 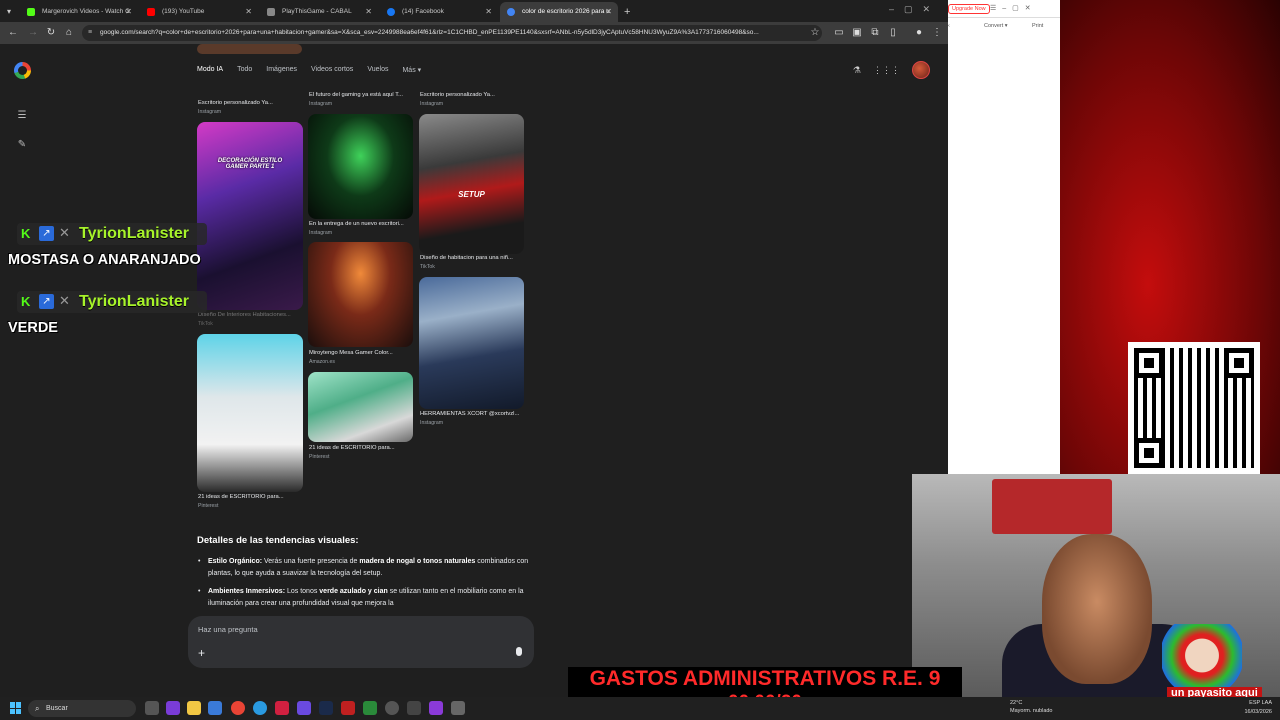 What do you see at coordinates (199, 12) in the screenshot?
I see `tab-youtube: (193) YouTube ✕` at bounding box center [199, 12].